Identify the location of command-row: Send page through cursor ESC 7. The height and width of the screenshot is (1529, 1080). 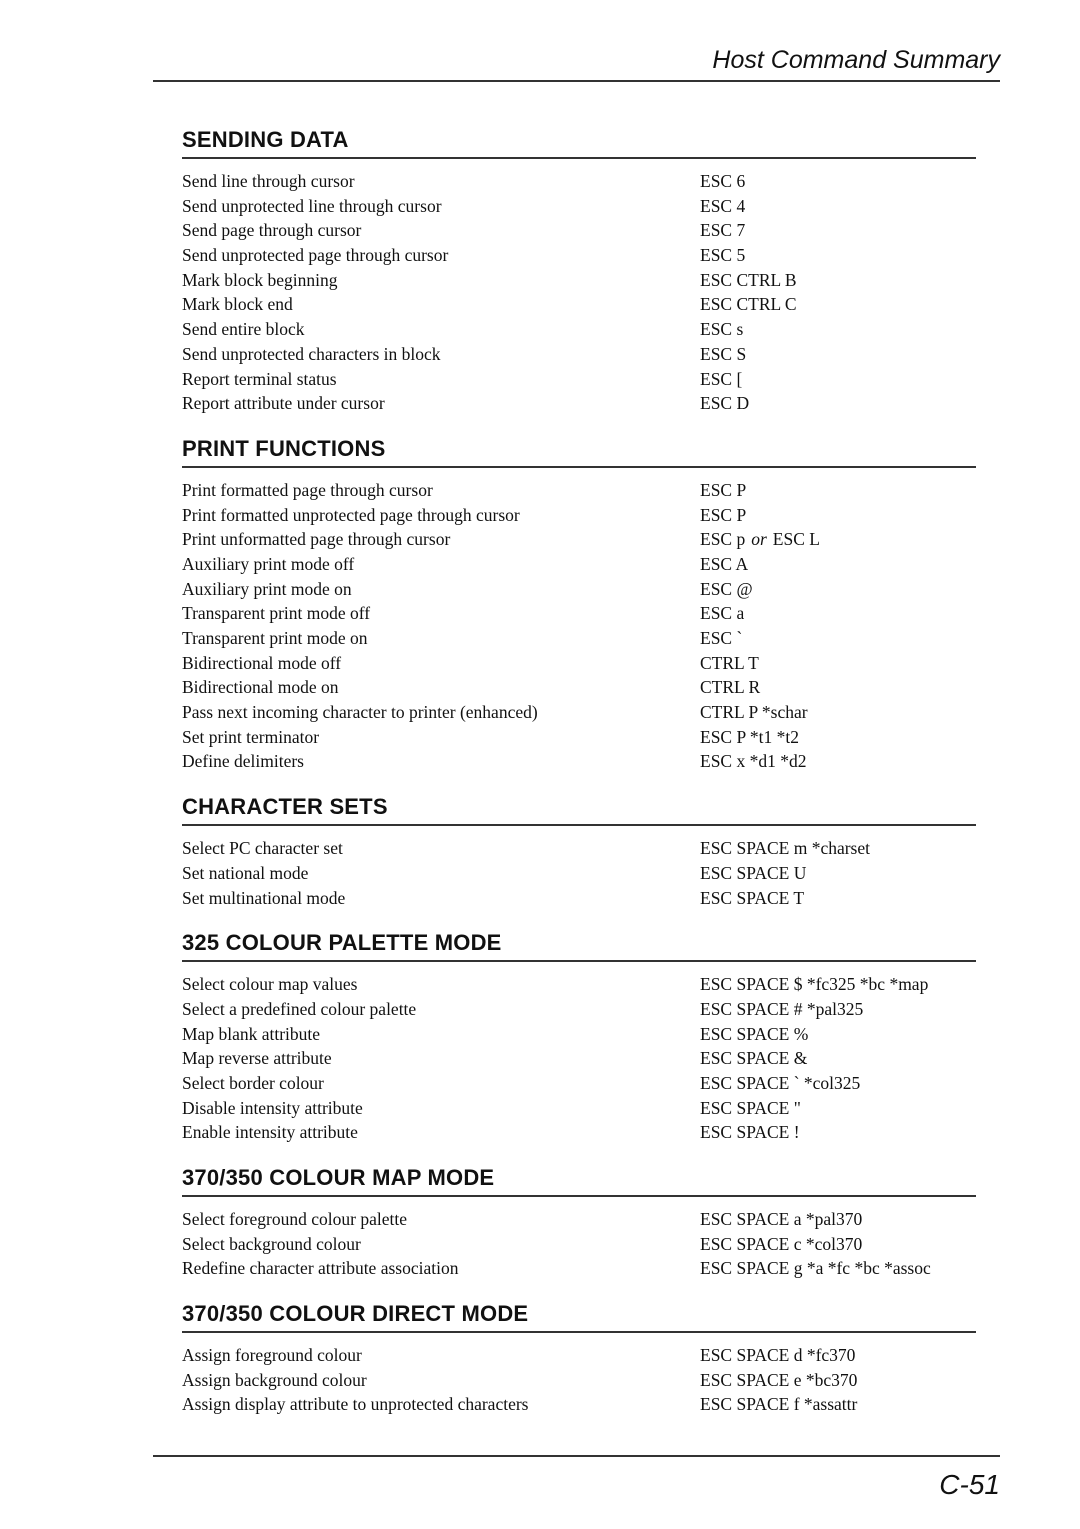
(579, 230).